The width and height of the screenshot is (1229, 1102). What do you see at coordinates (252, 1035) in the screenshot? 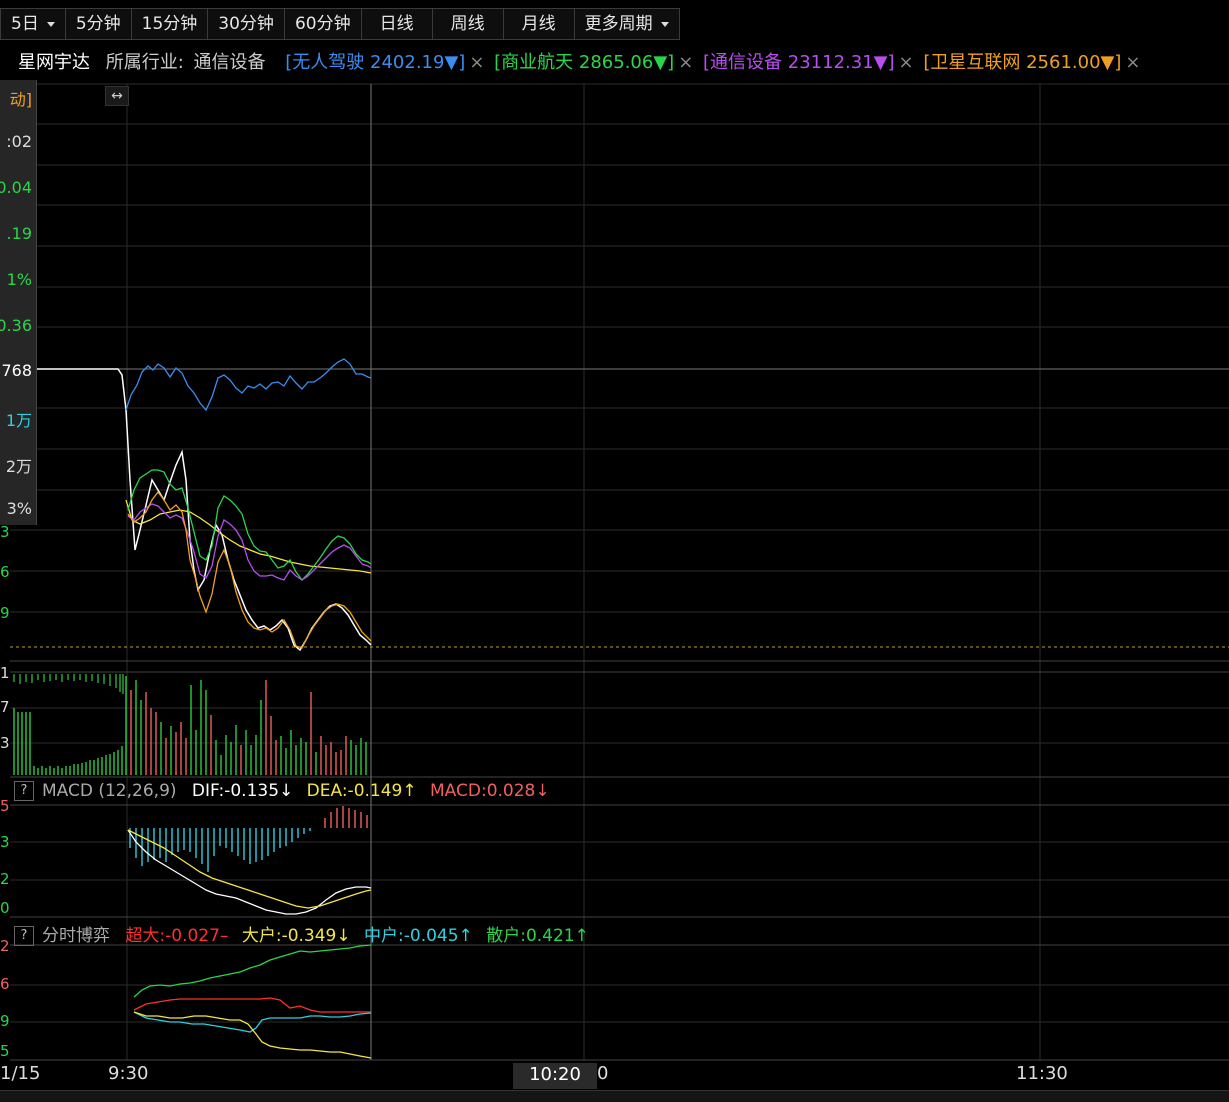
I see `flow-large-line` at bounding box center [252, 1035].